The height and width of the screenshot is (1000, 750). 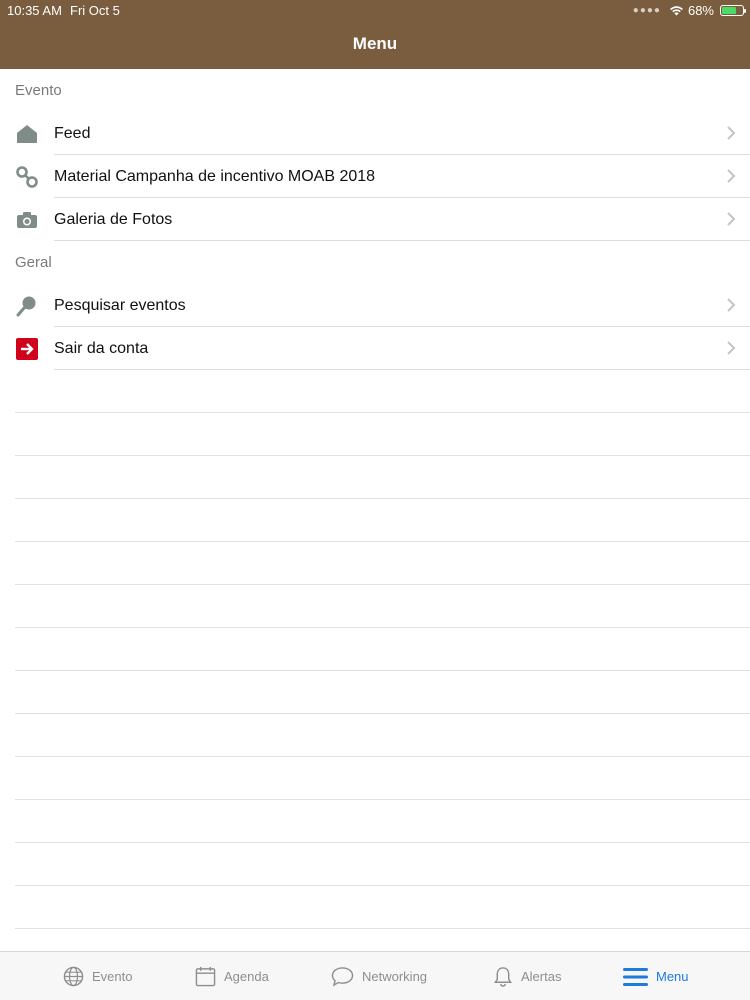 What do you see at coordinates (246, 976) in the screenshot?
I see `tab-label: Agenda` at bounding box center [246, 976].